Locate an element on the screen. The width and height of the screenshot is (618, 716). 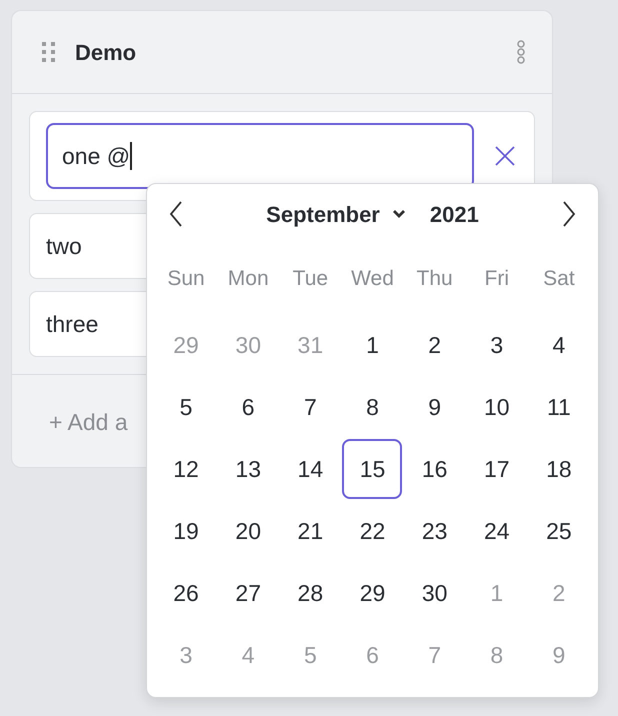
day-cell: 5 is located at coordinates (186, 407).